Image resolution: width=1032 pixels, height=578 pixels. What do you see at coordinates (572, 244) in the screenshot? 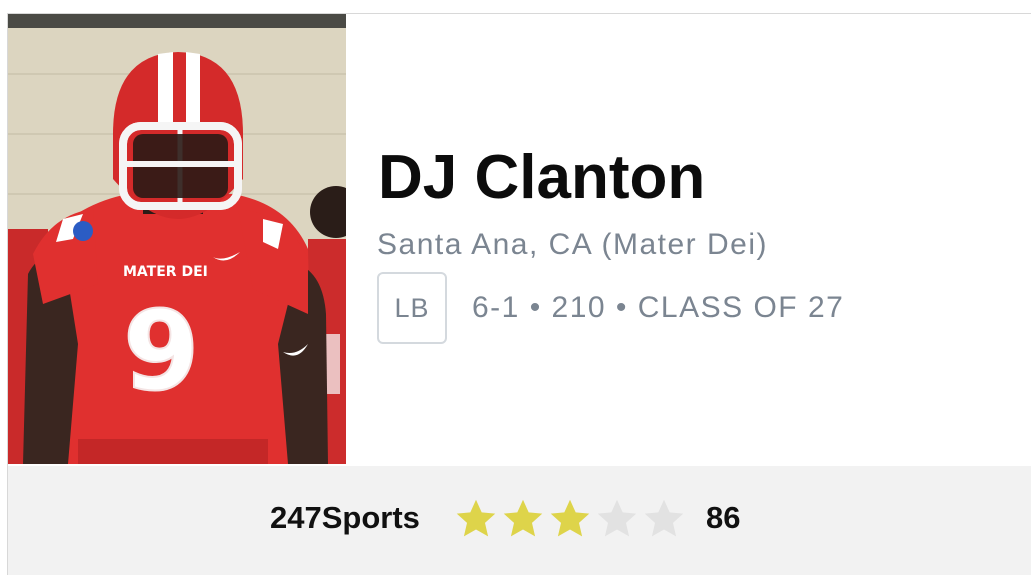
I see `player-hometown: Santa Ana, CA (Mater Dei)` at bounding box center [572, 244].